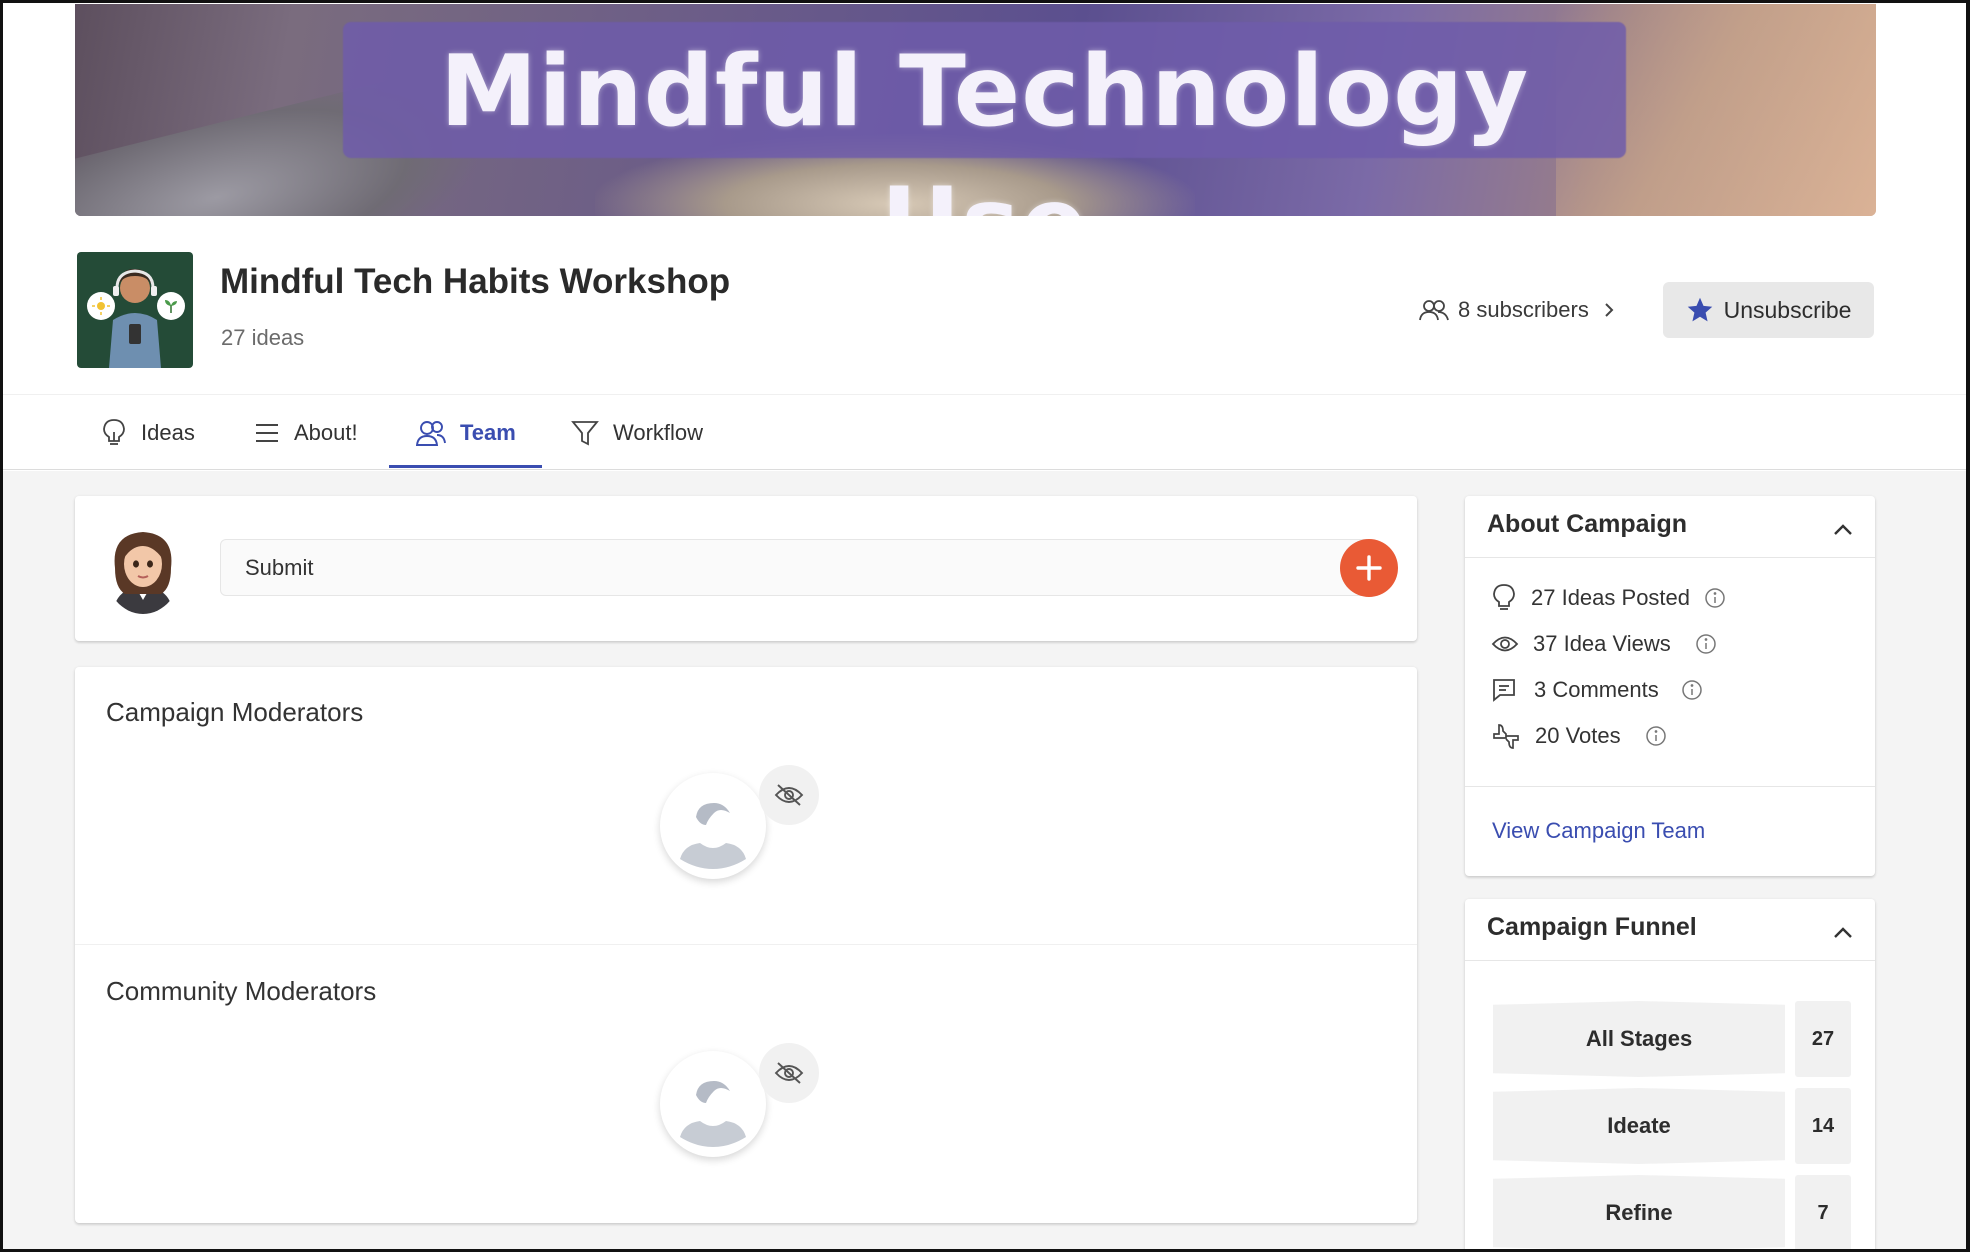 The width and height of the screenshot is (1970, 1252). I want to click on page-title: Mindful Tech Habits Workshop, so click(475, 281).